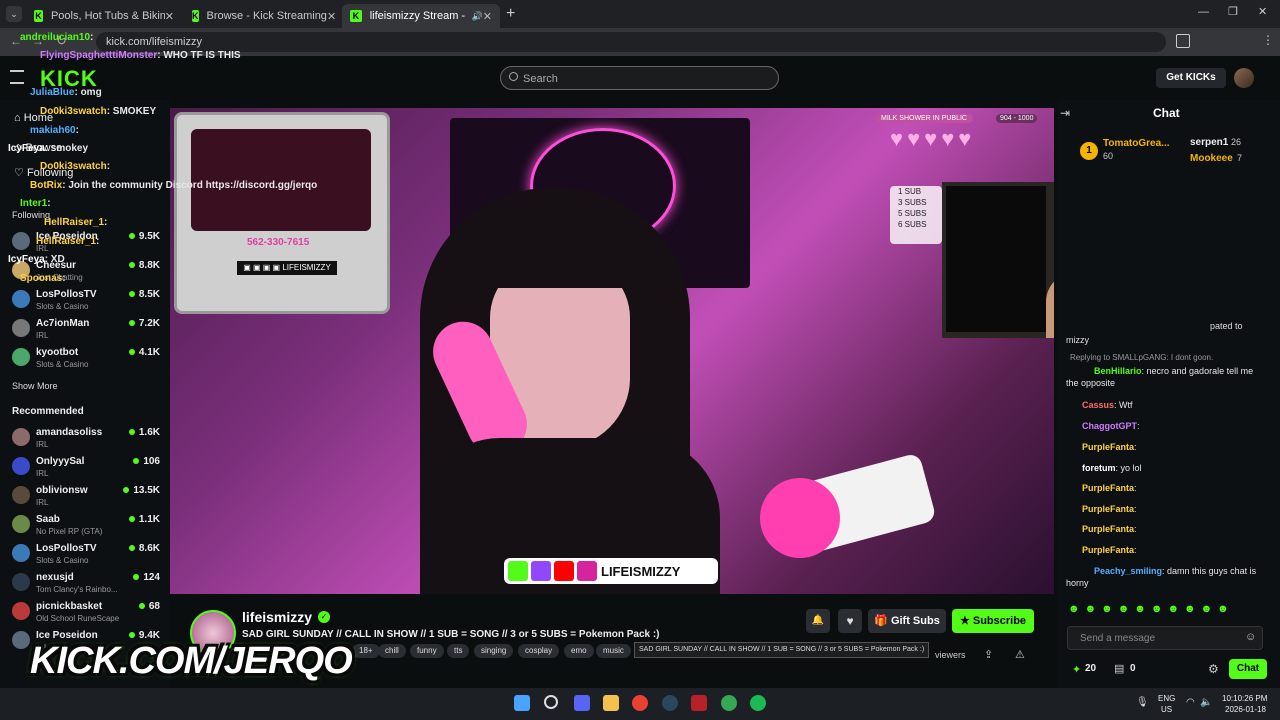 This screenshot has height=720, width=1280. Describe the element at coordinates (1268, 40) in the screenshot. I see `browser-menu-icon: ⋮` at that location.